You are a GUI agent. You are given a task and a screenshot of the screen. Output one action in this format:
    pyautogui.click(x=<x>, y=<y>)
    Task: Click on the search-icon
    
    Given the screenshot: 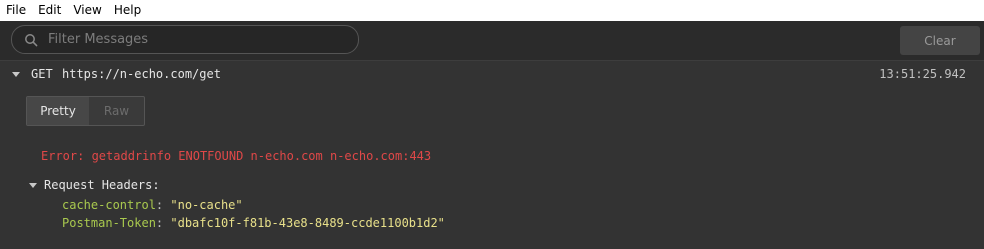 What is the action you would take?
    pyautogui.click(x=31, y=40)
    